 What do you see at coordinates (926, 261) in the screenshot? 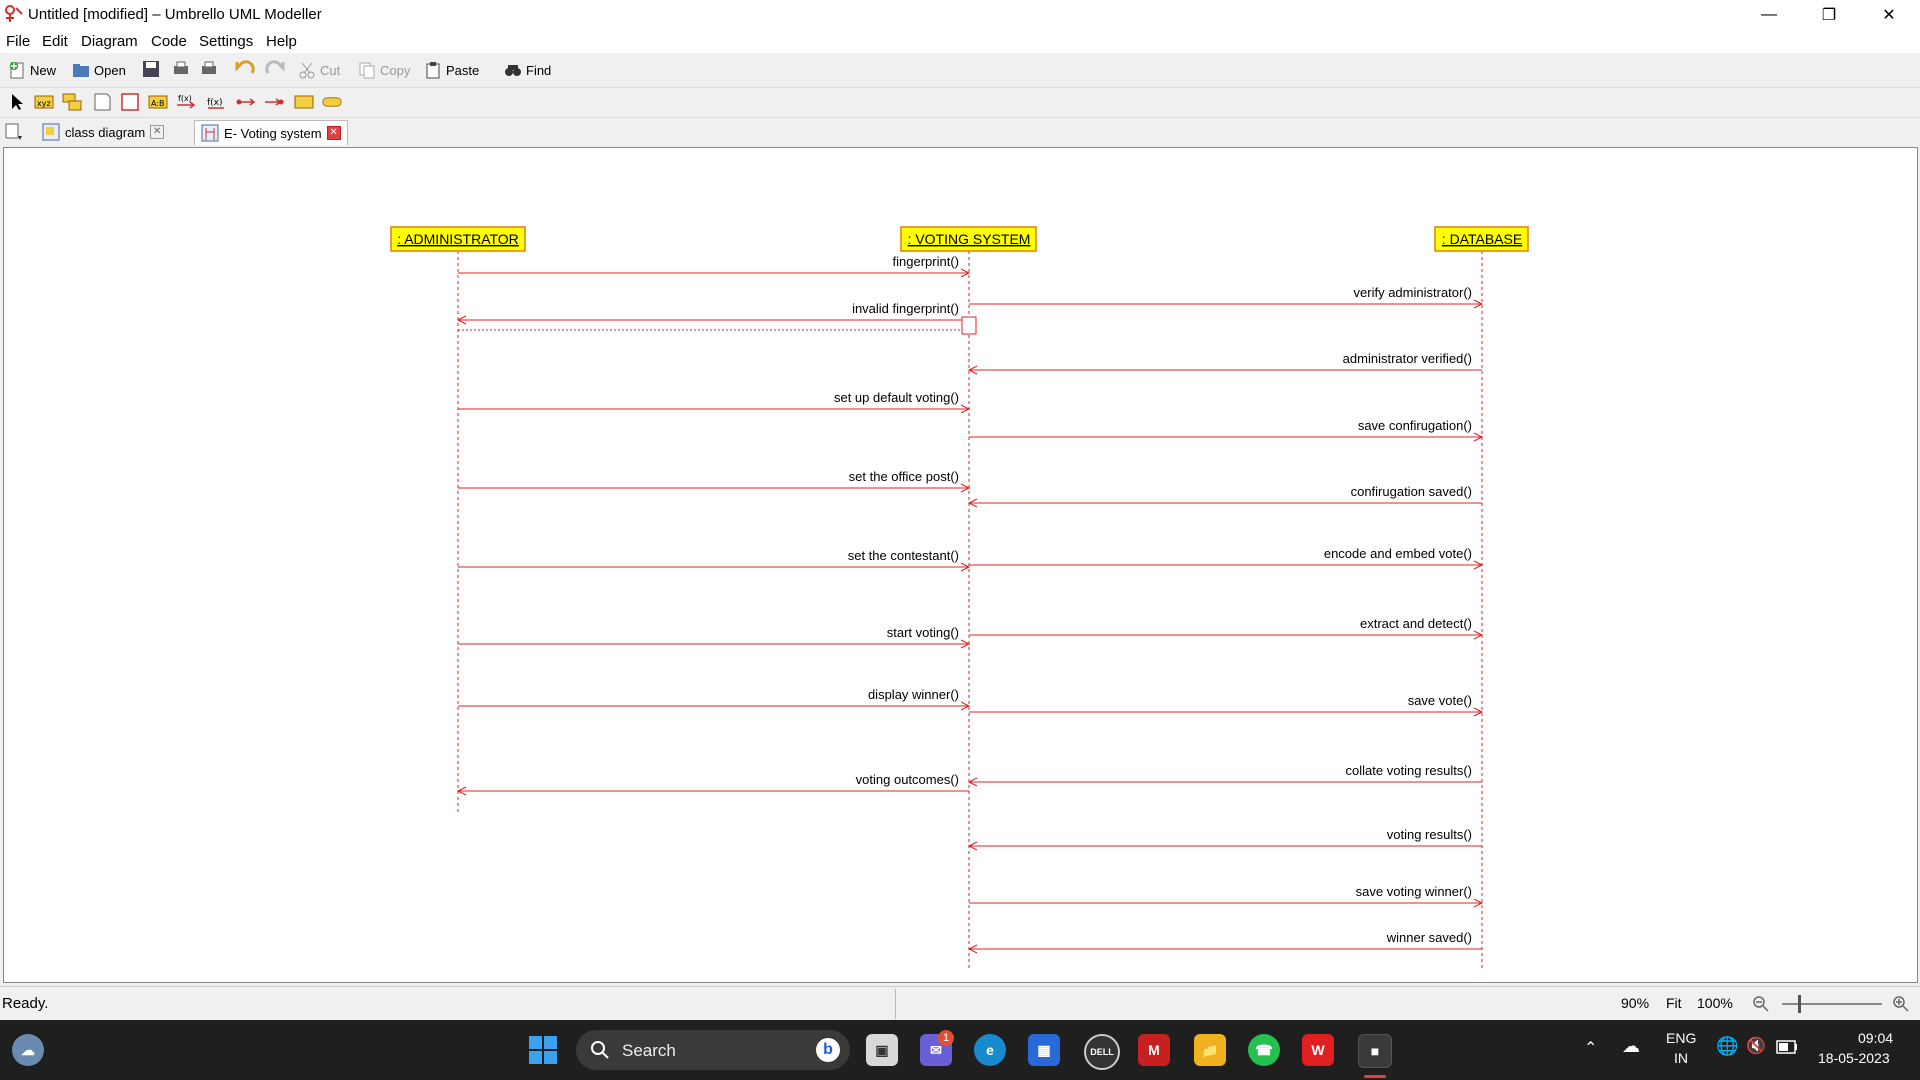
I see `message-label: fingerprint()` at bounding box center [926, 261].